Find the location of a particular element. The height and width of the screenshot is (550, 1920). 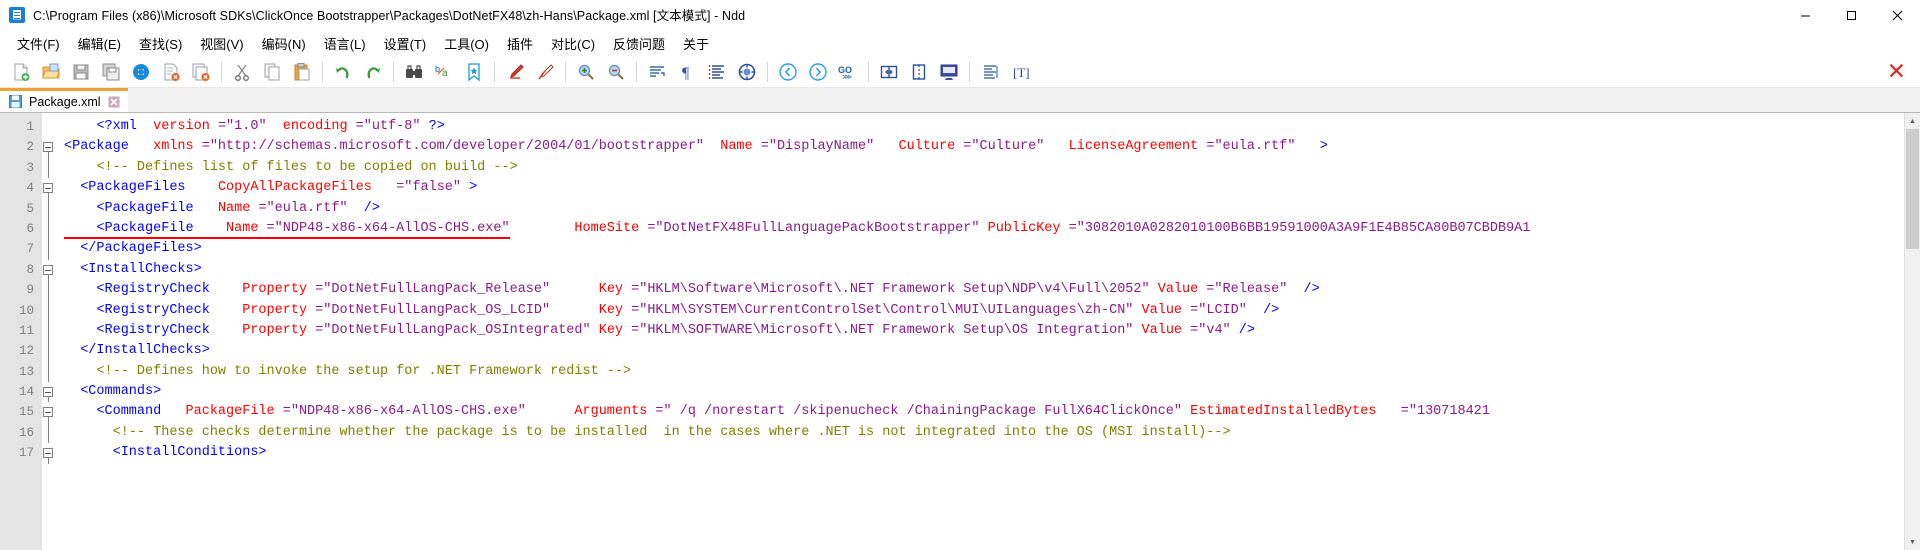

redo-icon is located at coordinates (373, 72).